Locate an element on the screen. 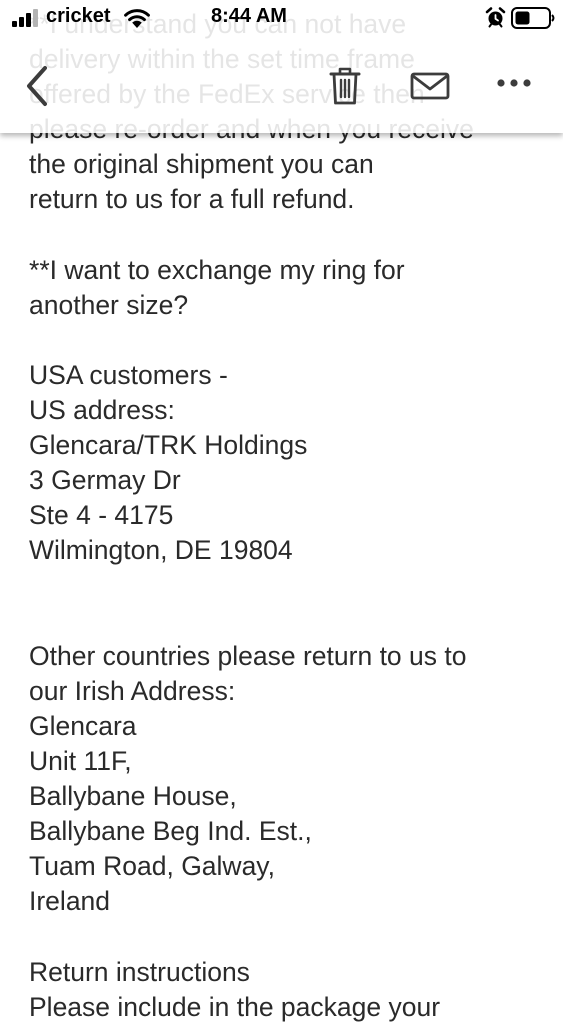 This screenshot has height=1025, width=563. envelope-icon is located at coordinates (430, 86).